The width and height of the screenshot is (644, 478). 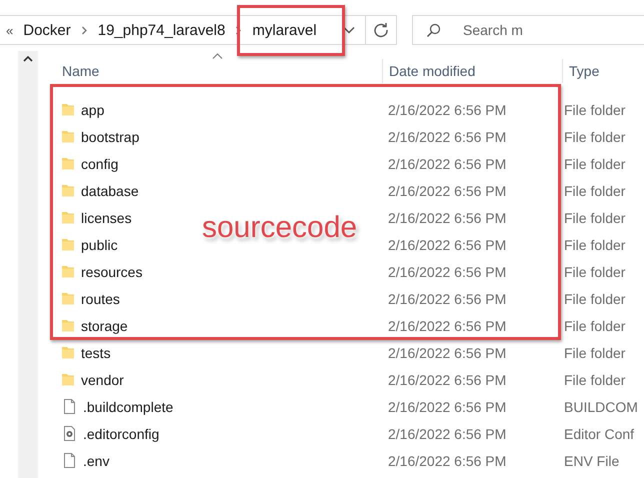 What do you see at coordinates (96, 352) in the screenshot?
I see `file-name: tests` at bounding box center [96, 352].